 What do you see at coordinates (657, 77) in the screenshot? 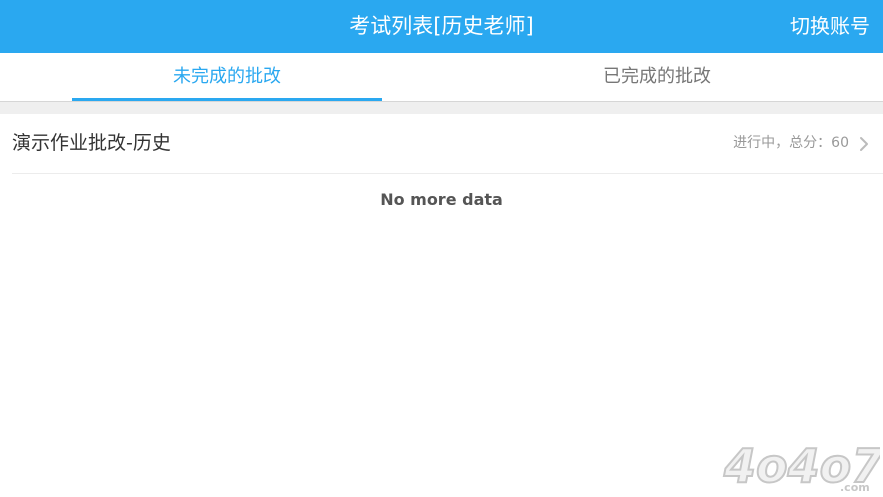
I see `tab-finished-grading: 已完成的批改` at bounding box center [657, 77].